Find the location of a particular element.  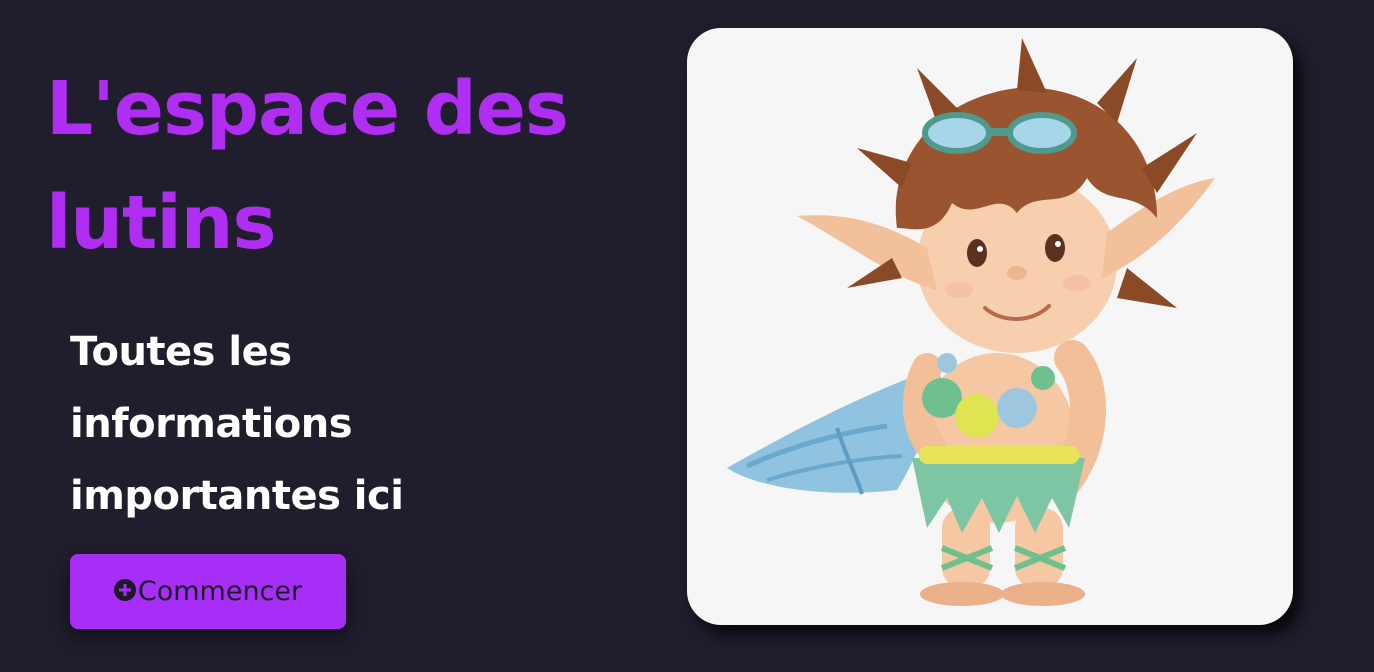

hero-subtitle: Toutes les informations importantes ici is located at coordinates (237, 424).